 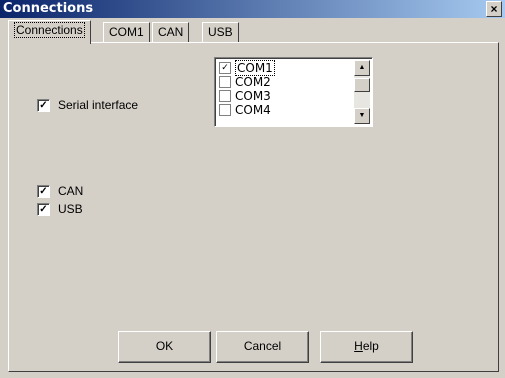 I want to click on can-label: CAN, so click(x=71, y=191).